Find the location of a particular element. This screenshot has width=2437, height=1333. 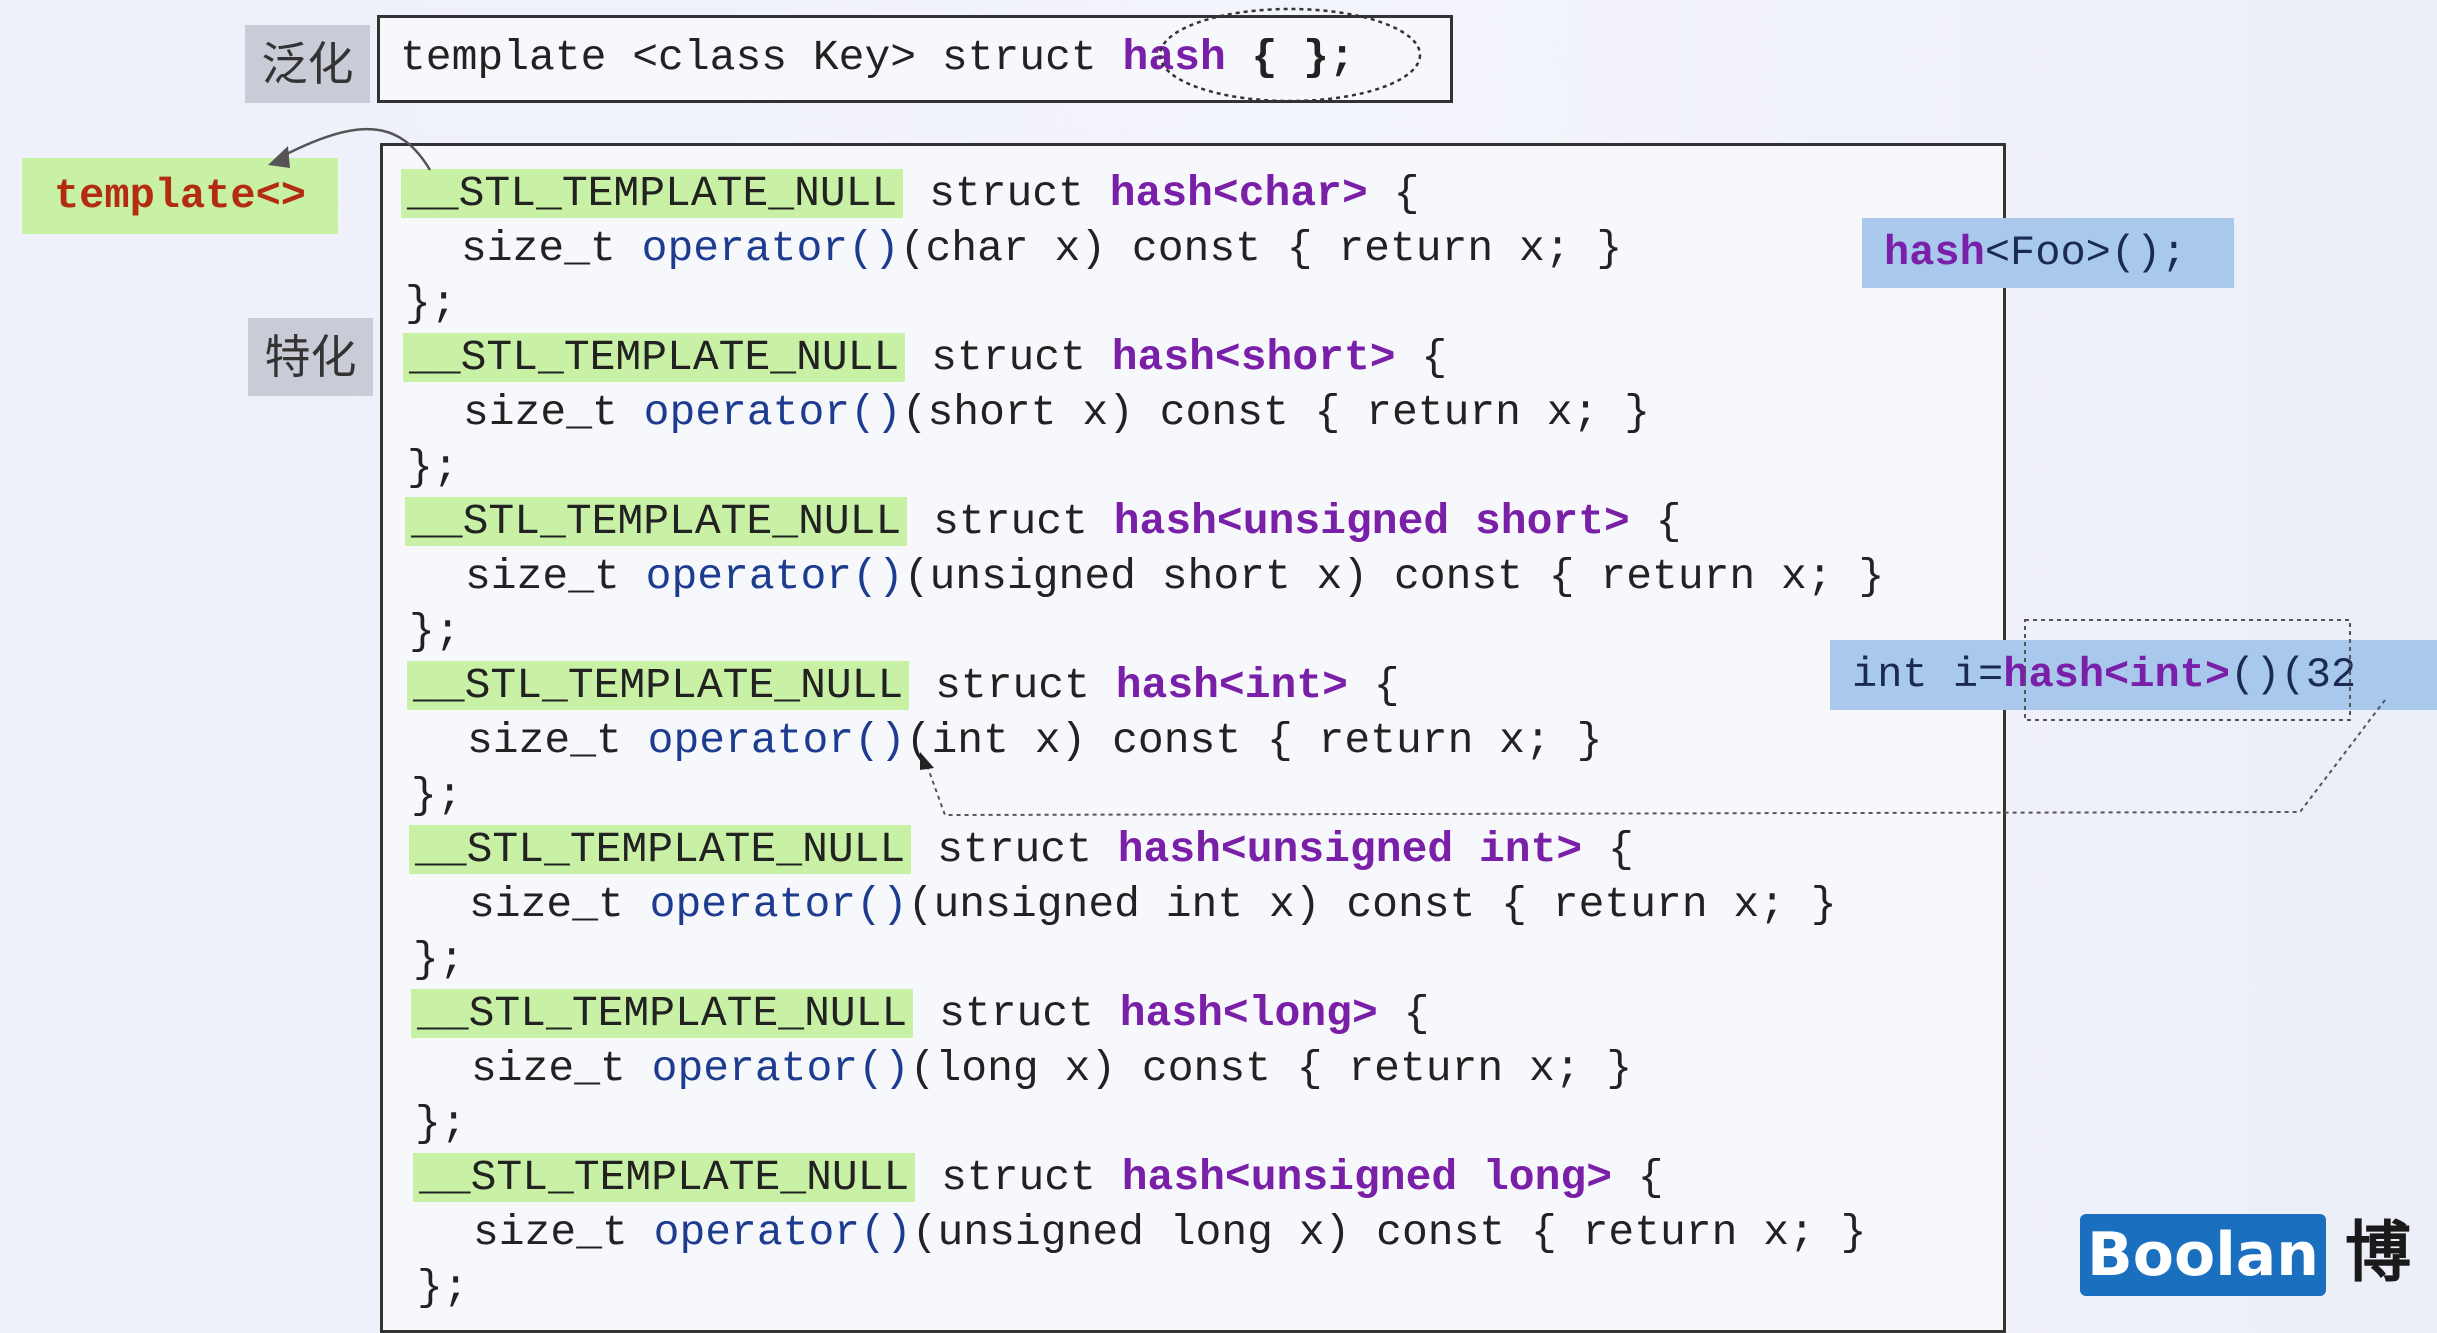

mouse-cursor-icon is located at coordinates (927, 761).